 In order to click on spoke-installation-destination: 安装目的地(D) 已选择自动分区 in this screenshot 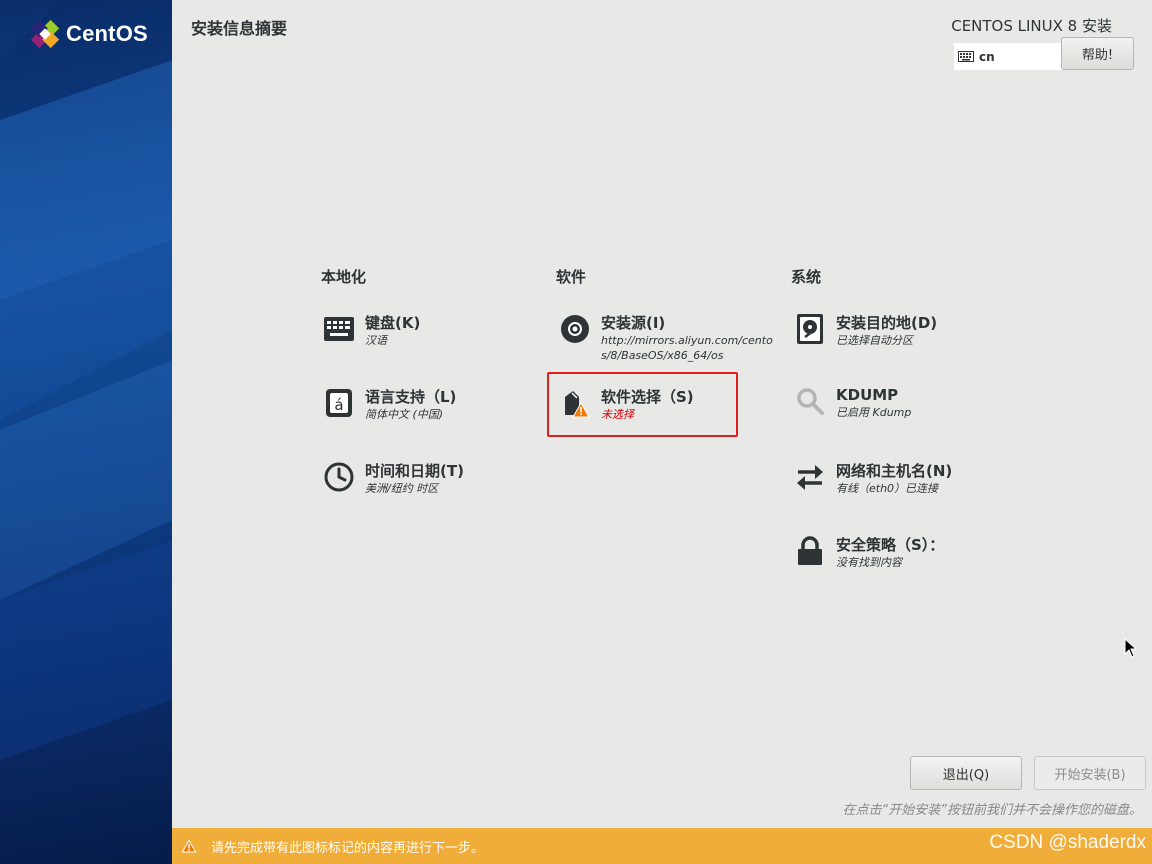, I will do `click(865, 330)`.